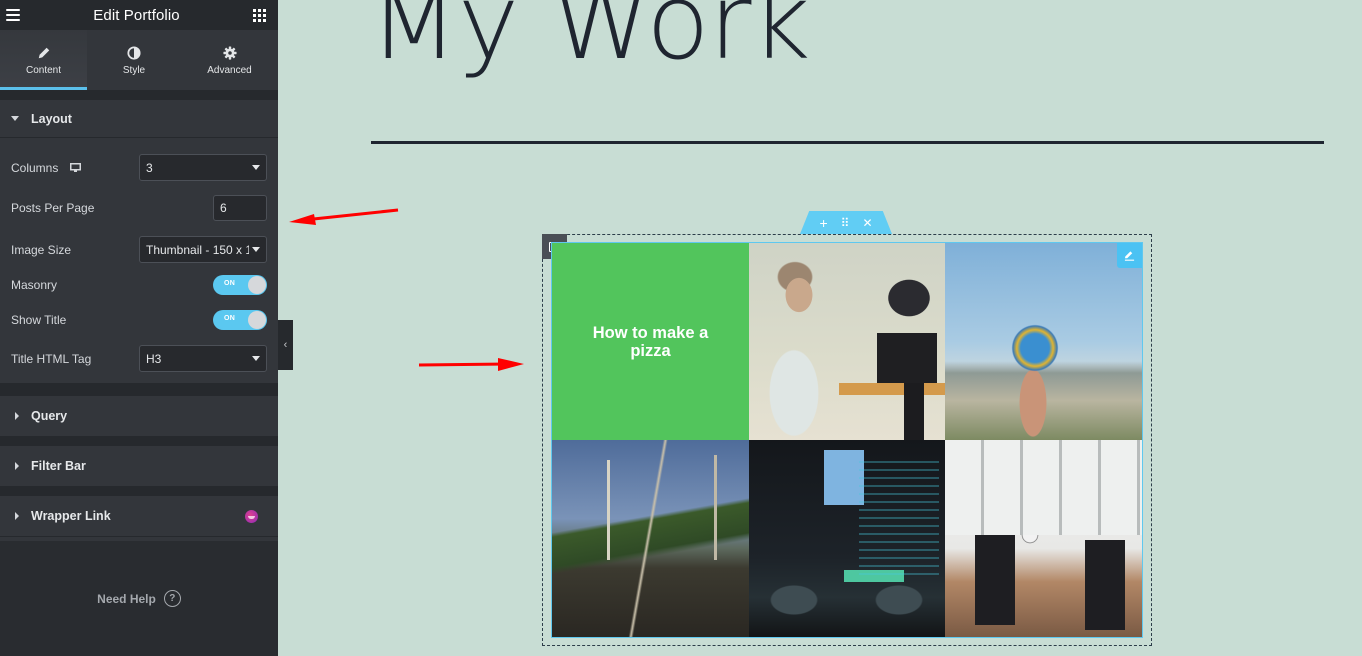 The height and width of the screenshot is (656, 1362). I want to click on delete-section-button: ✕, so click(867, 223).